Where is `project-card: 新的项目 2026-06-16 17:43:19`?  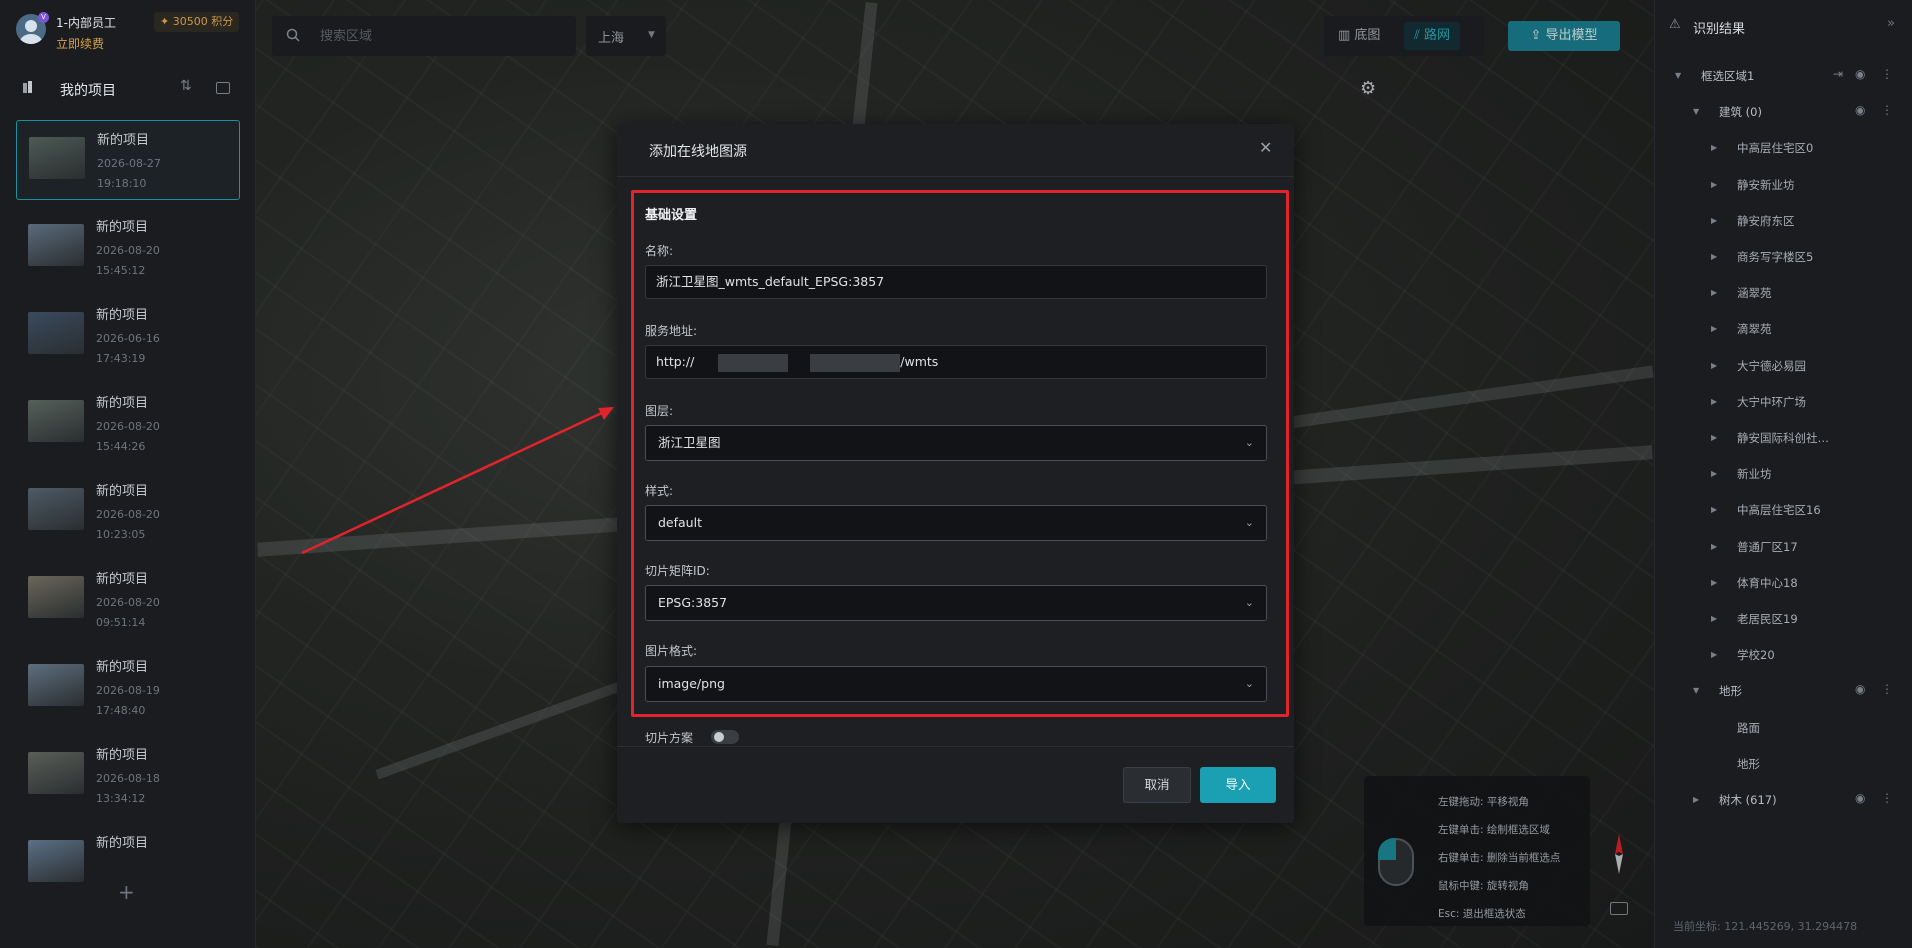
project-card: 新的项目 2026-06-16 17:43:19 is located at coordinates (128, 336).